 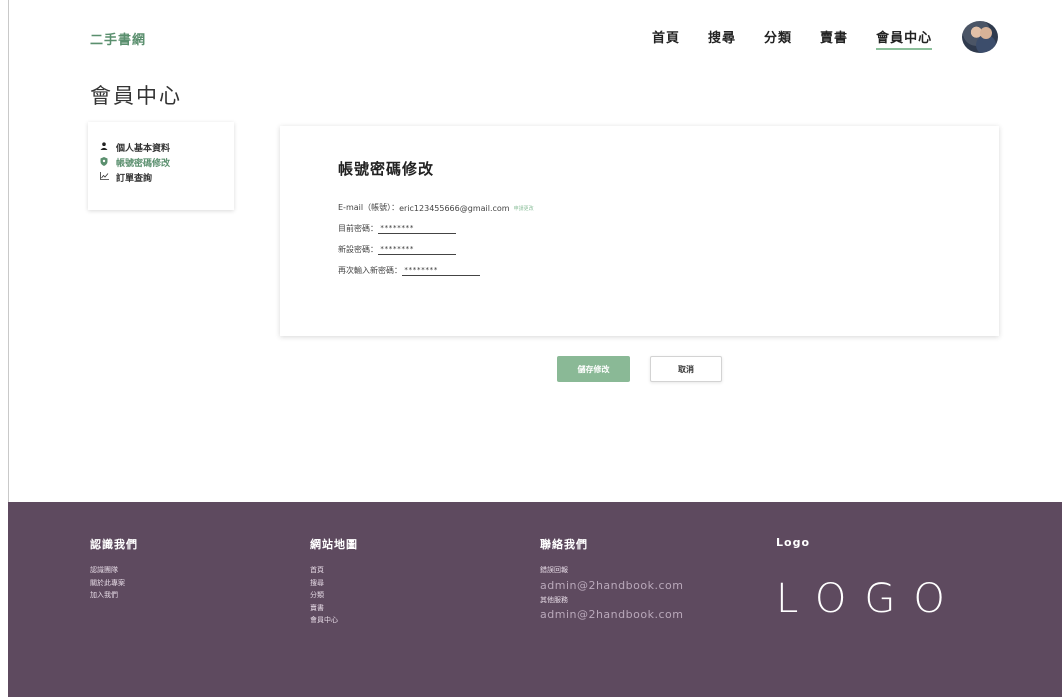 I want to click on shield-icon, so click(x=104, y=162).